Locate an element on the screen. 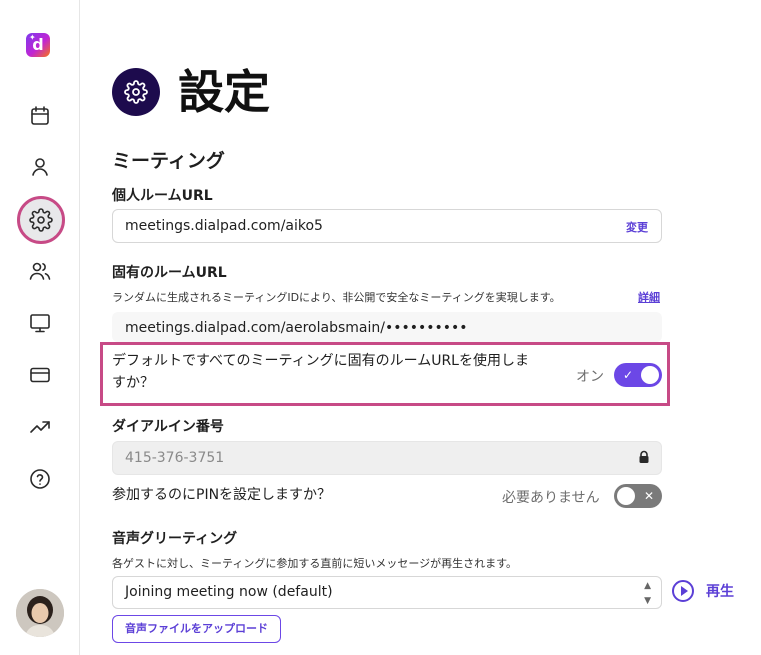  calendar-icon is located at coordinates (40, 115).